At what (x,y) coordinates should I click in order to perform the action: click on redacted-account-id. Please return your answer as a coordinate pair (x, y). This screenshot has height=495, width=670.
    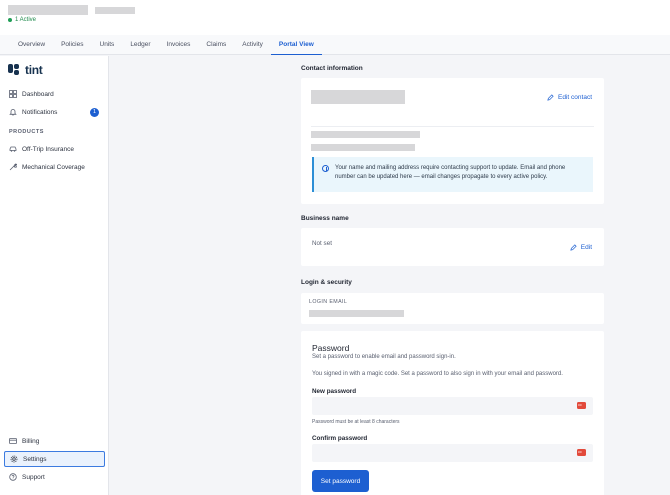
    Looking at the image, I should click on (115, 10).